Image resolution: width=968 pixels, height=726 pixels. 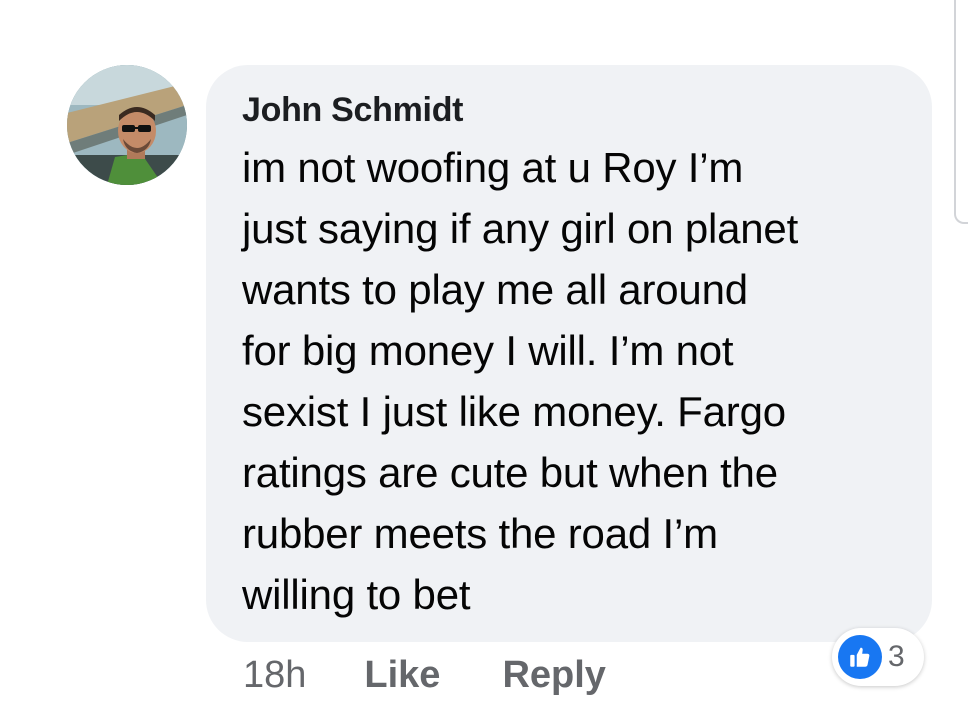 I want to click on scrollbar-edge, so click(x=961, y=112).